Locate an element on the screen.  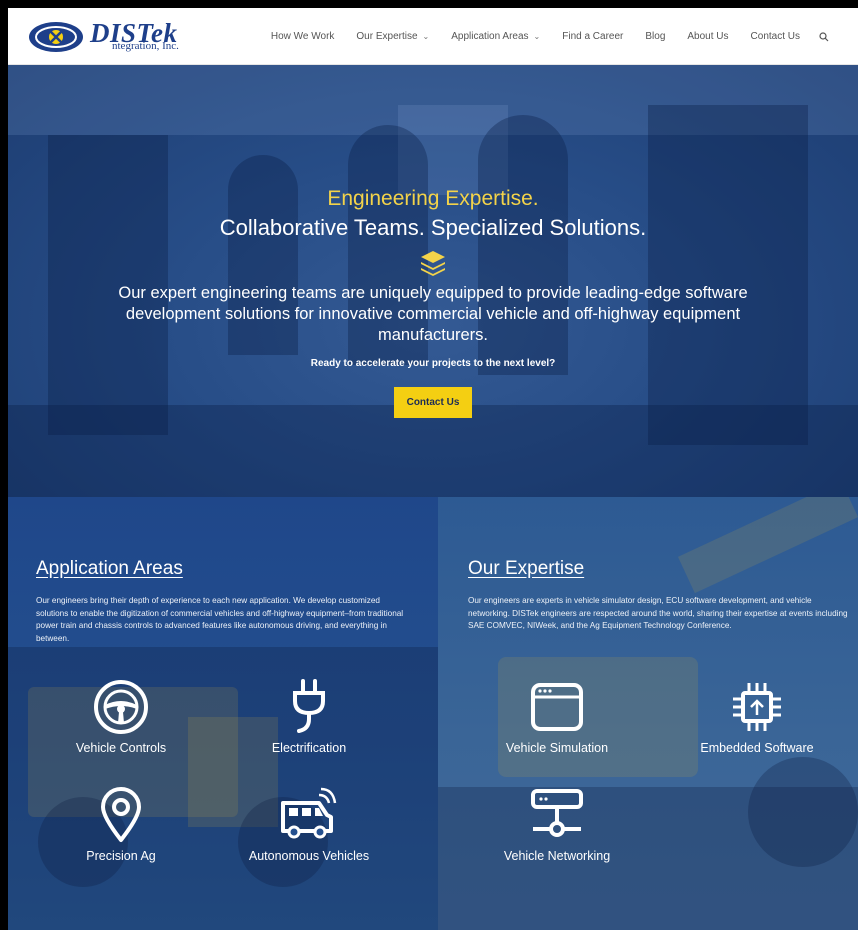
nav-label: Application Areas is located at coordinates (490, 36).